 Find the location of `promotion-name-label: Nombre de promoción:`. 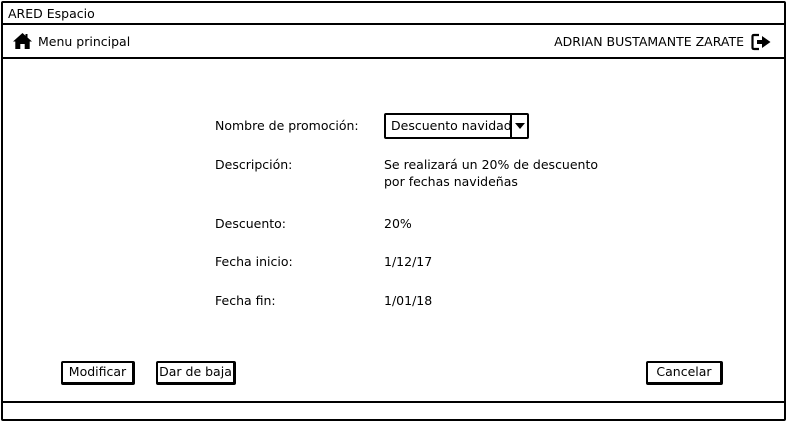

promotion-name-label: Nombre de promoción: is located at coordinates (287, 125).